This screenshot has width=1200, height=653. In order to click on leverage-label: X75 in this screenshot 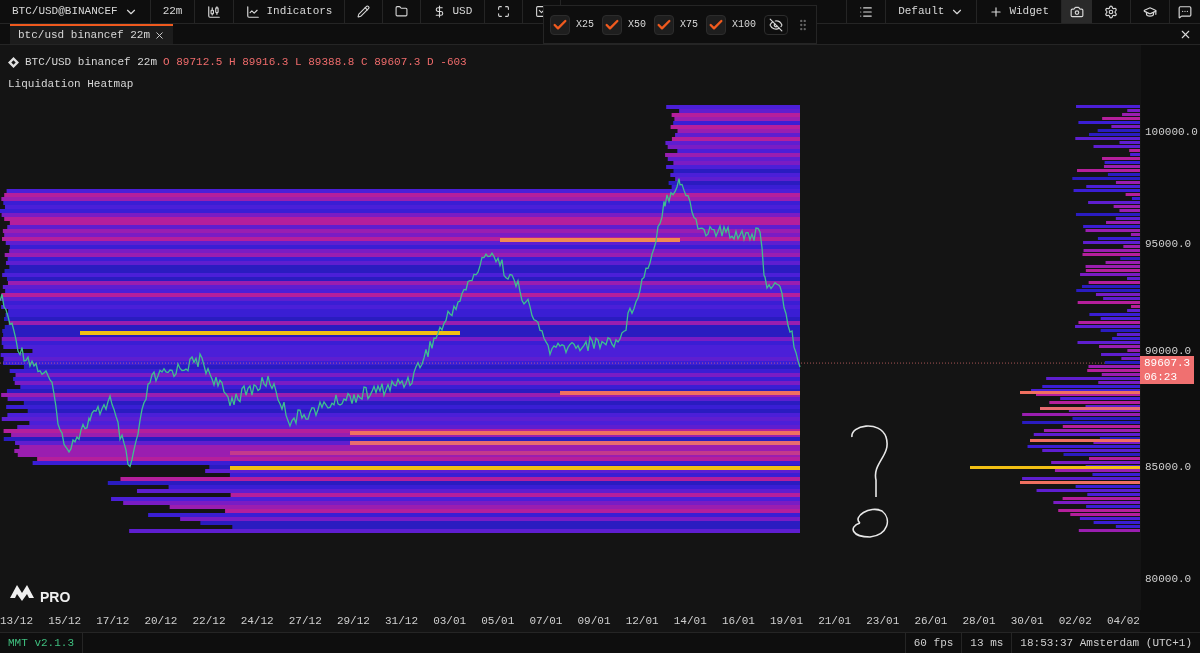, I will do `click(689, 25)`.